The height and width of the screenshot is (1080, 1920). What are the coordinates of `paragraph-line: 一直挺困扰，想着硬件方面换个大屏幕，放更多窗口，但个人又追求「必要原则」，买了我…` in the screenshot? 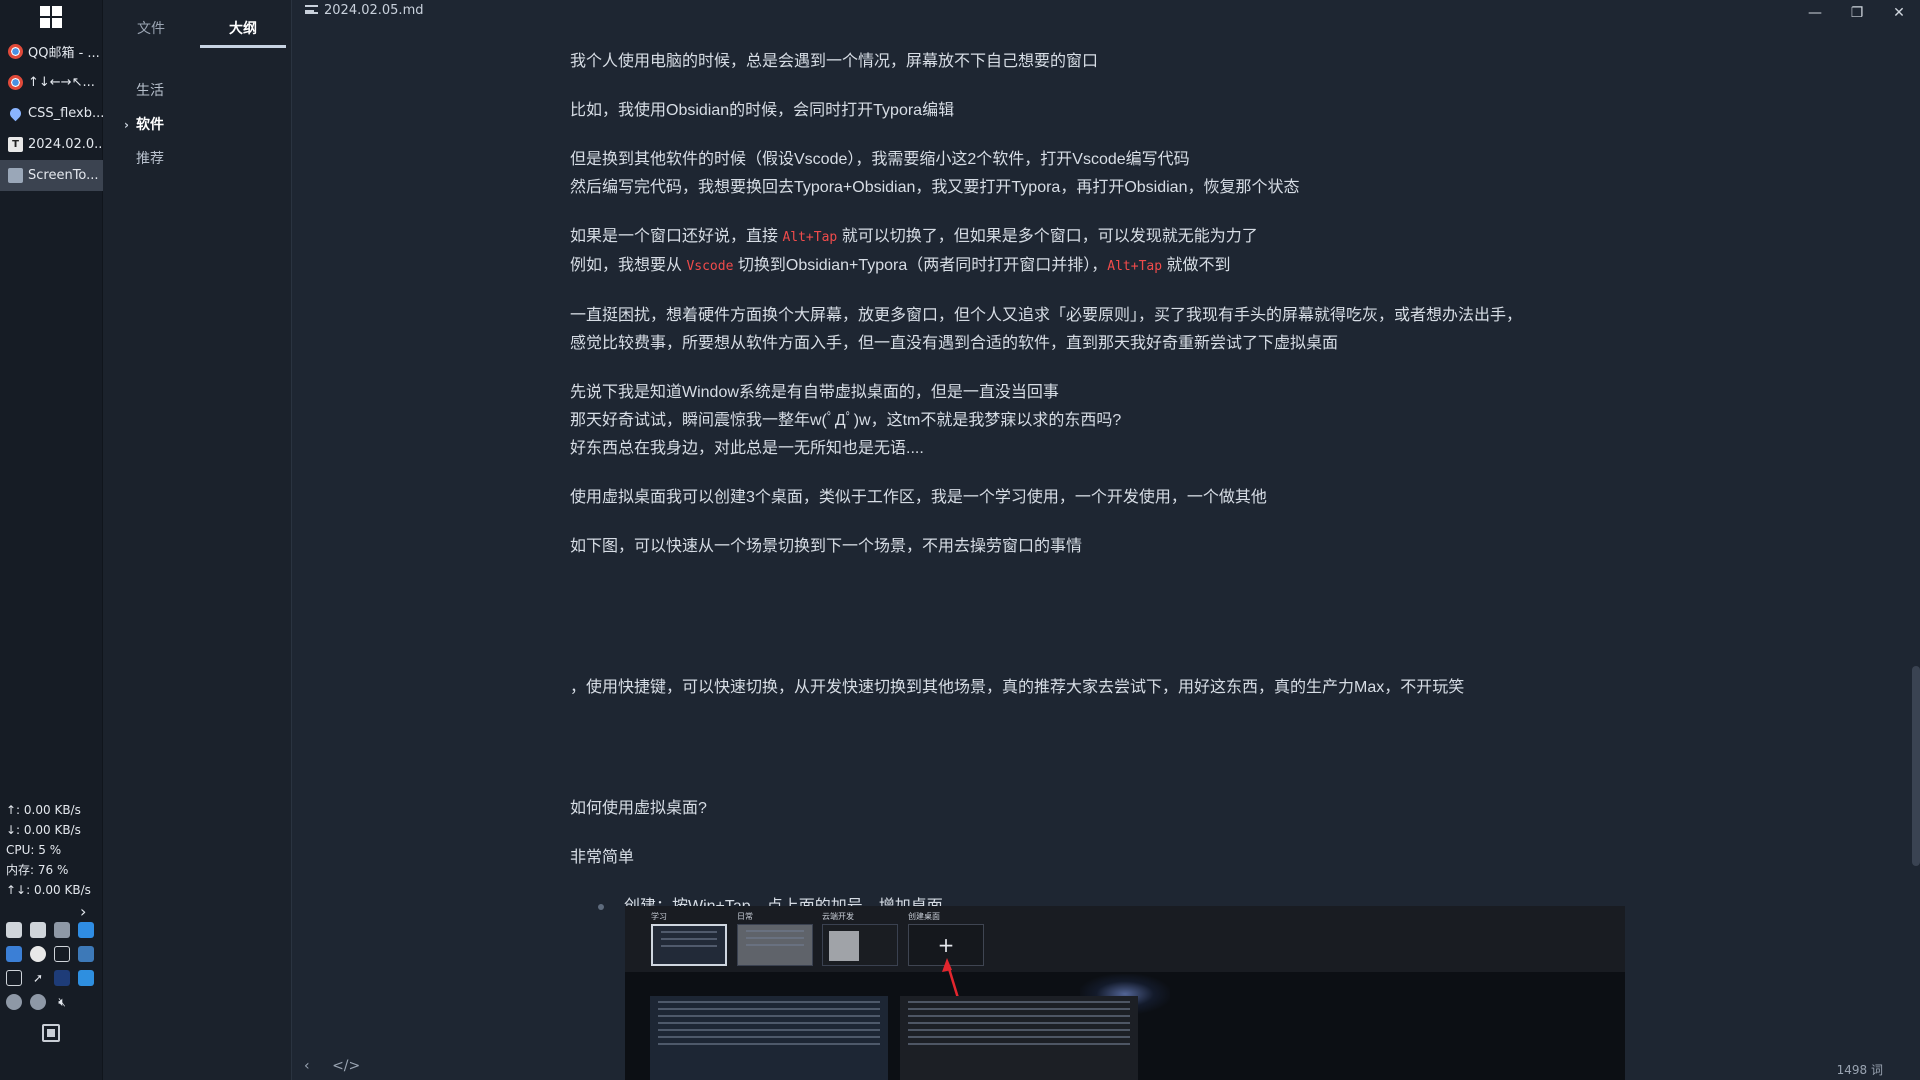 It's located at (1046, 315).